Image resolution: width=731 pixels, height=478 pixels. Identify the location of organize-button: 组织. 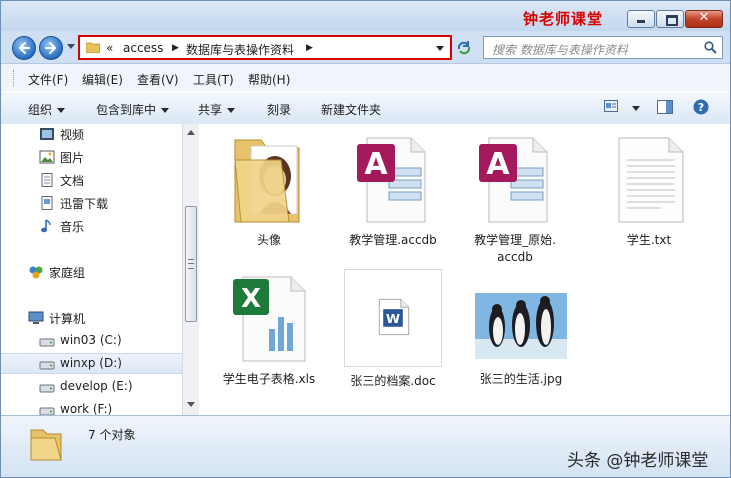
(47, 109).